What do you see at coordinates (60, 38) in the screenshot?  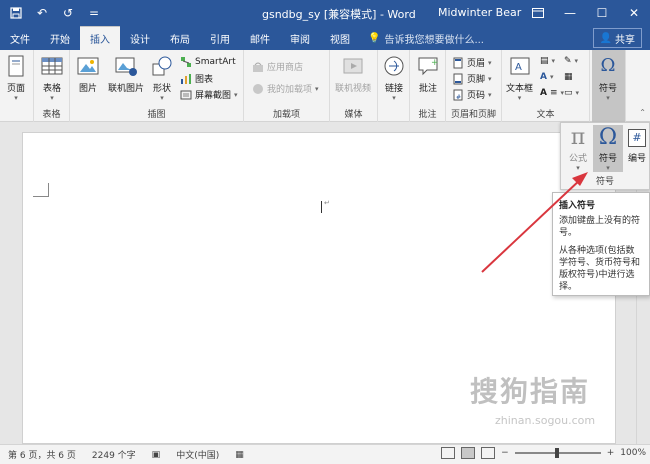 I see `tab-home: 开始` at bounding box center [60, 38].